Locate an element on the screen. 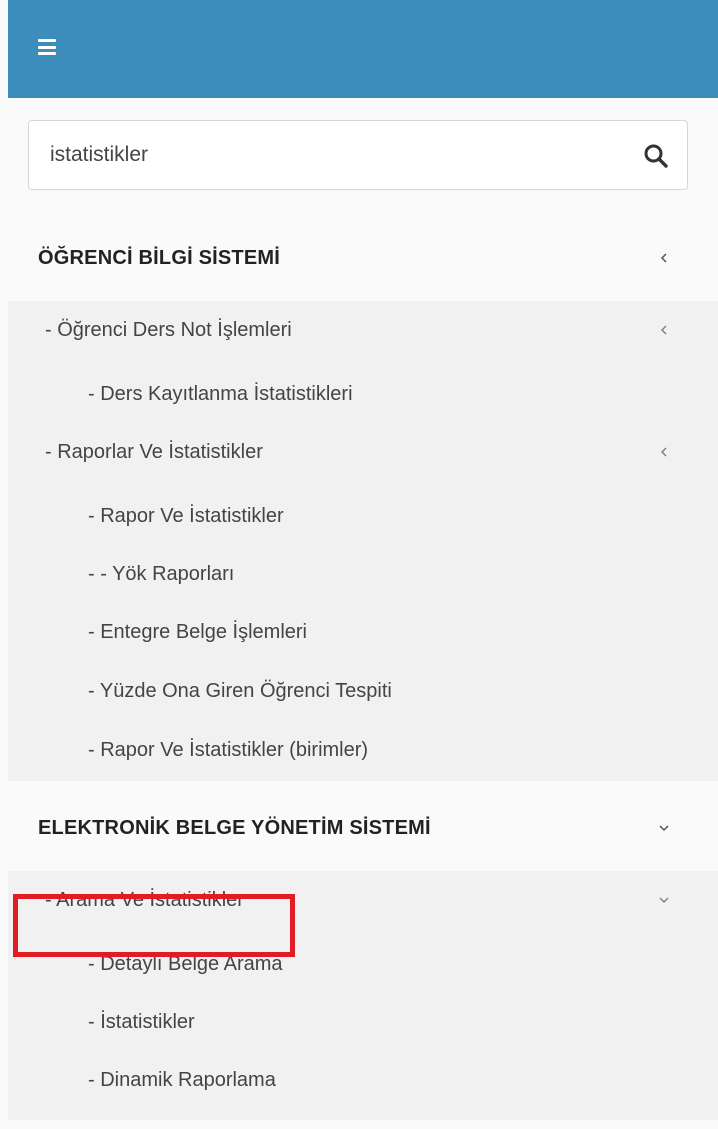 This screenshot has height=1129, width=718. menu-item-label: - Dinamik Raporlama is located at coordinates (182, 1080).